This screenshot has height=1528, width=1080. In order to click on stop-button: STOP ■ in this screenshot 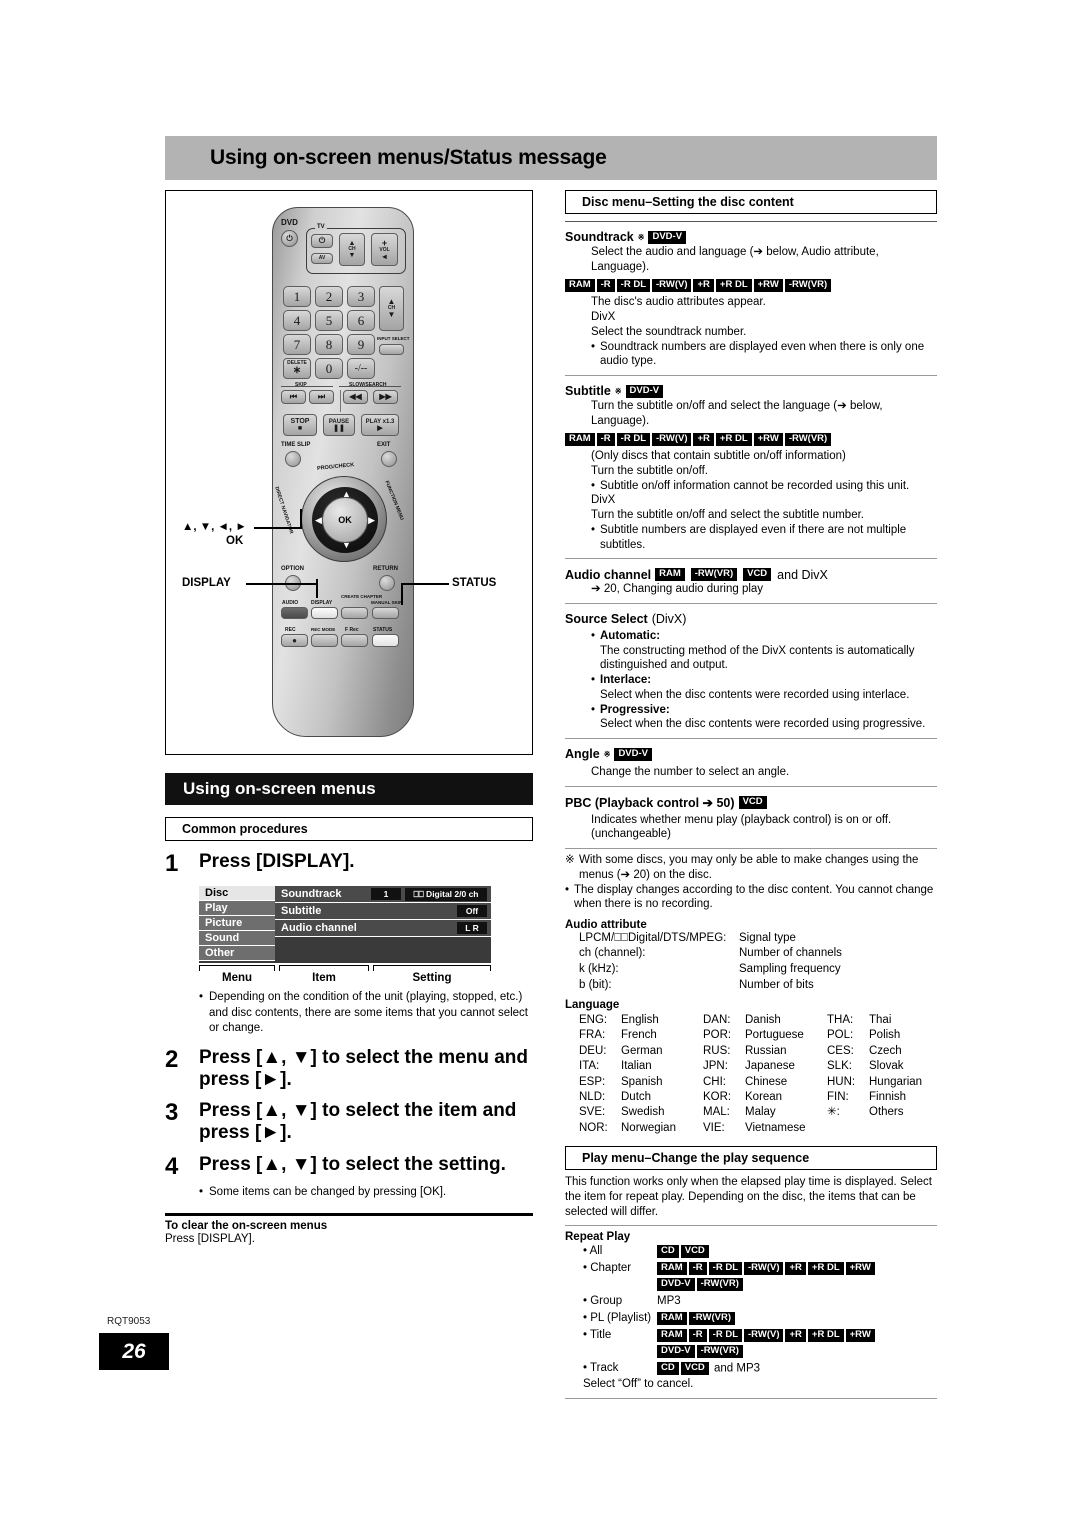, I will do `click(300, 425)`.